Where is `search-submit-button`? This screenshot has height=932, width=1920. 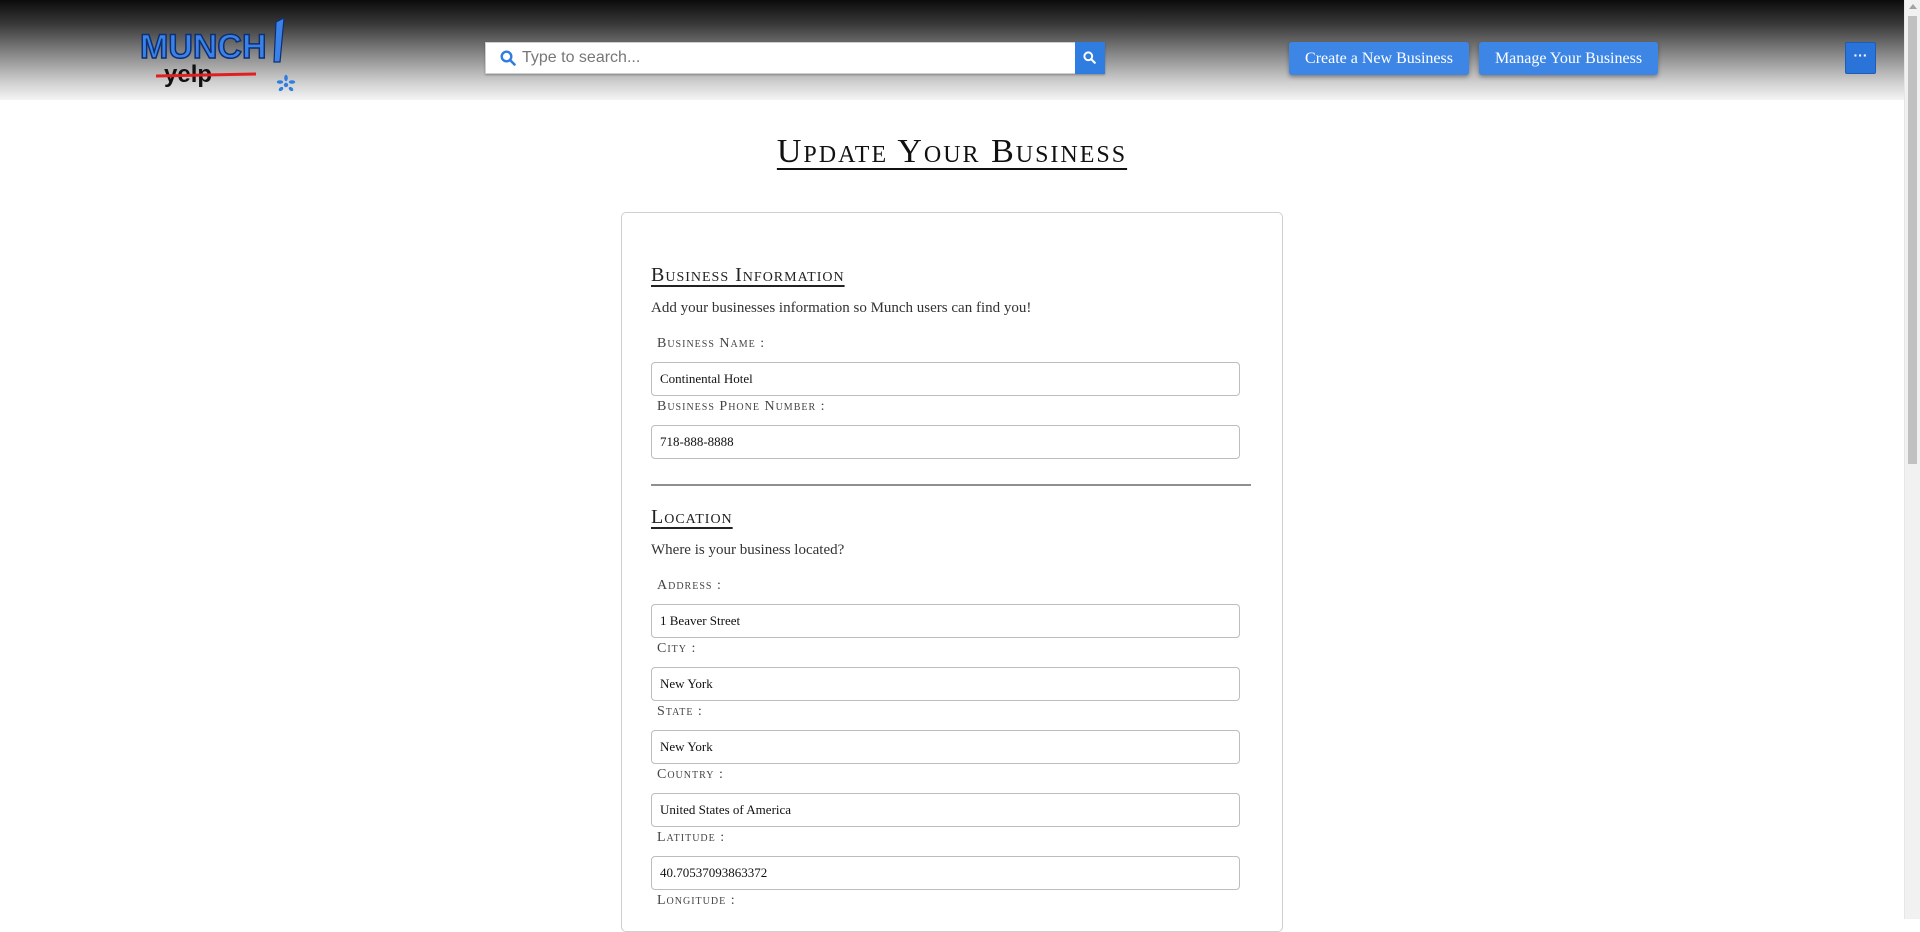 search-submit-button is located at coordinates (1090, 58).